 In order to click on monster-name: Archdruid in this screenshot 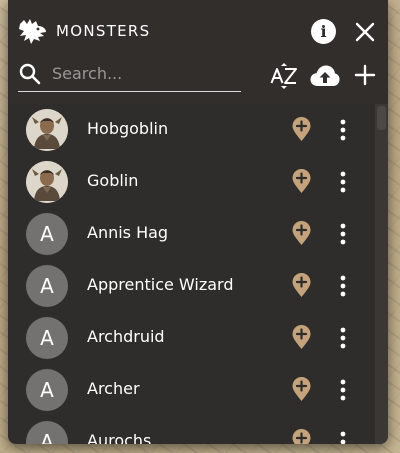, I will do `click(126, 336)`.